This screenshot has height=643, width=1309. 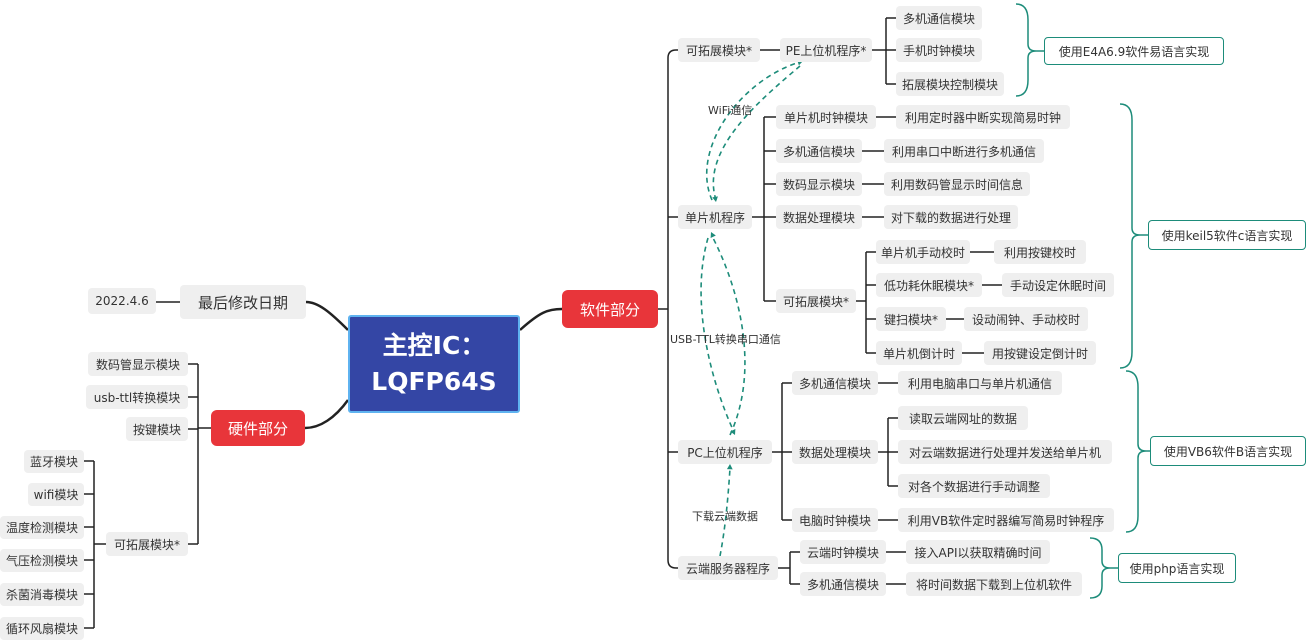 I want to click on pc-summary: 使用VB6软件B语言实现, so click(x=1228, y=451).